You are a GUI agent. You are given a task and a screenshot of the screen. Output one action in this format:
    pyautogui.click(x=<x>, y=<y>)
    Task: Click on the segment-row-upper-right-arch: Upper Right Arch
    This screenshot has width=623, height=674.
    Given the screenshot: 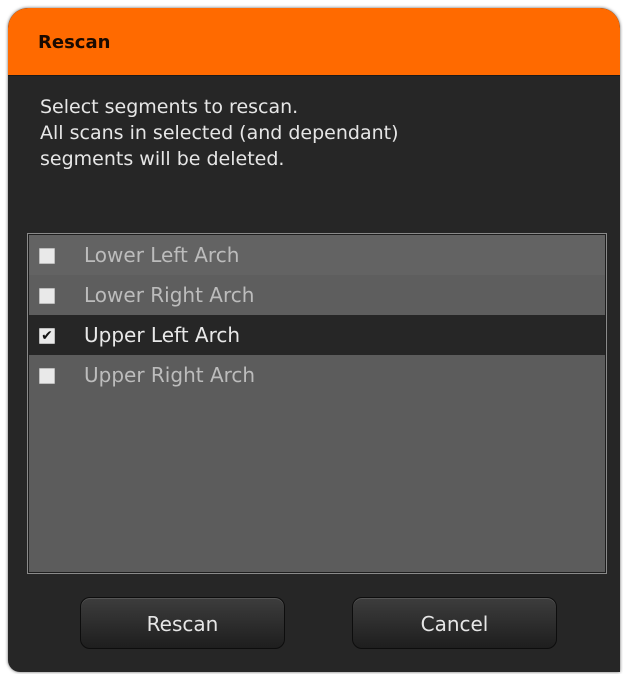 What is the action you would take?
    pyautogui.click(x=317, y=375)
    